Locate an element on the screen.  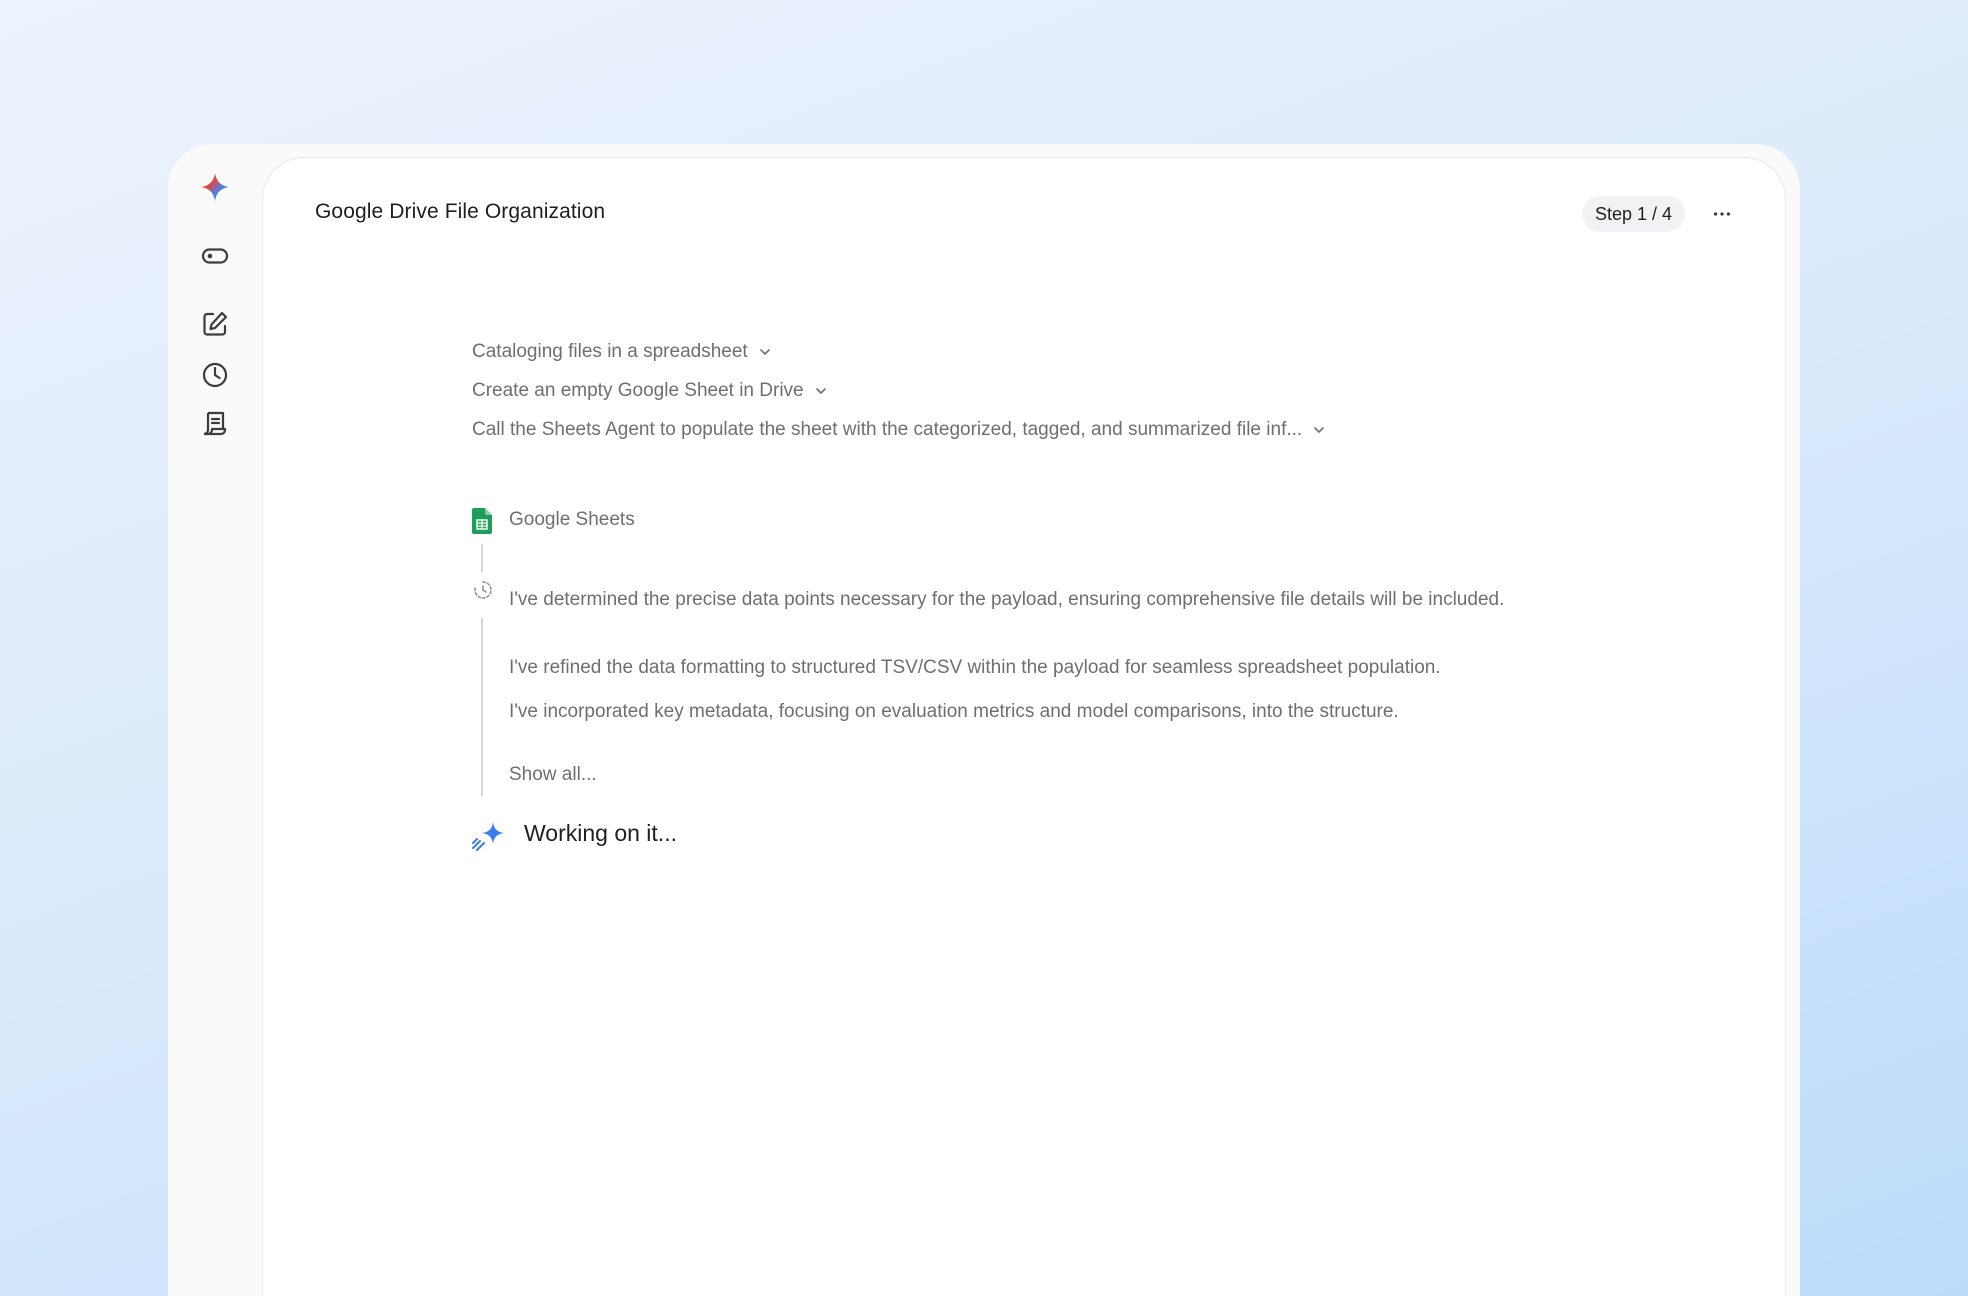
edit-icon is located at coordinates (215, 324).